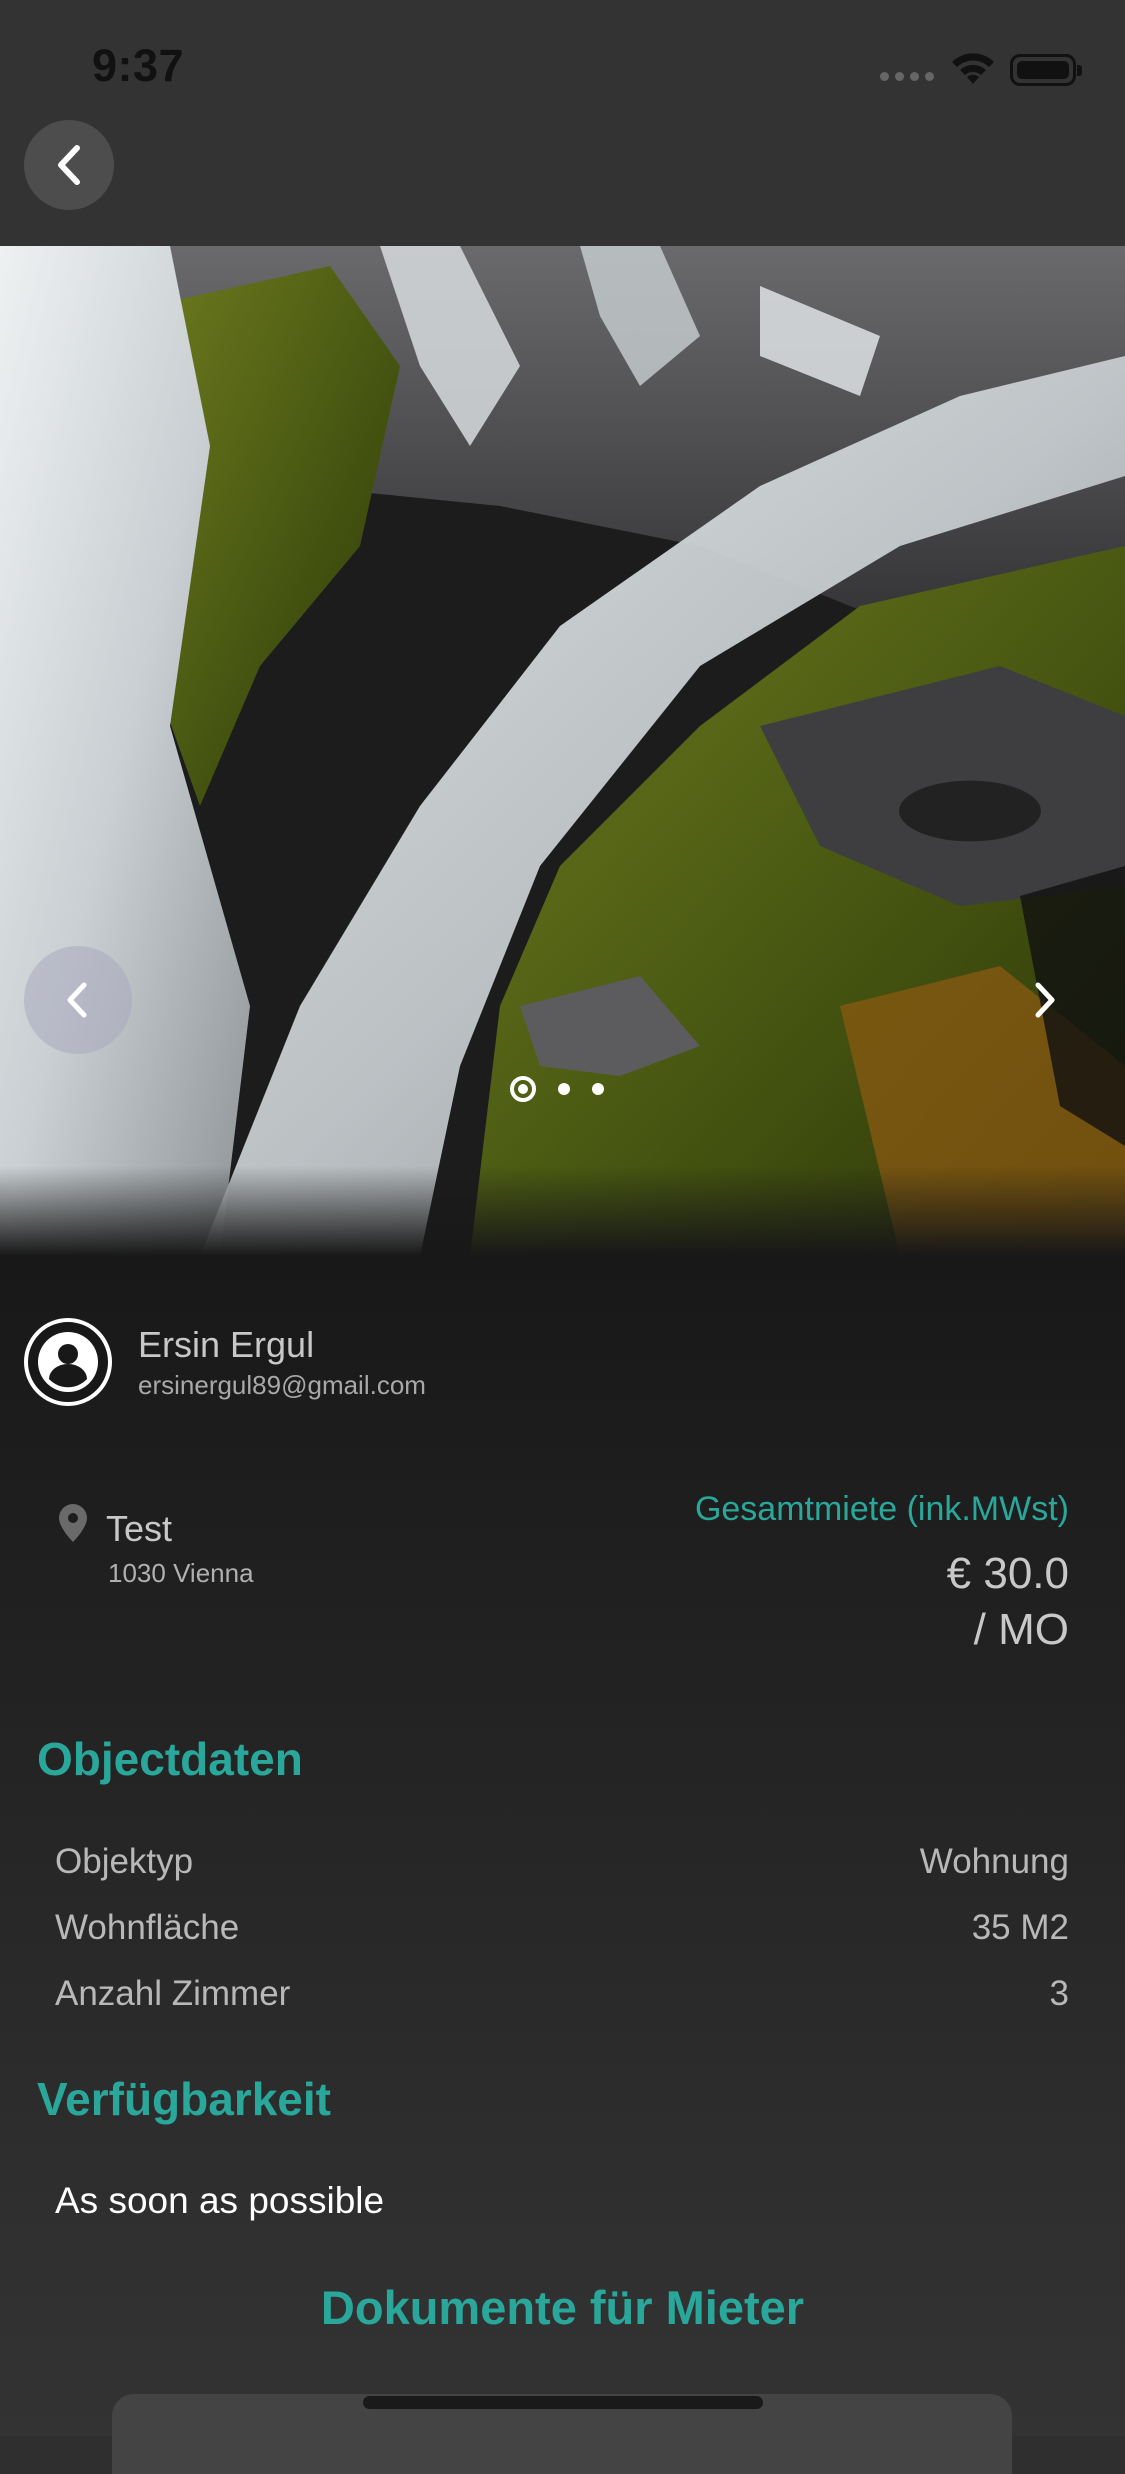  Describe the element at coordinates (557, 1089) in the screenshot. I see `carousel-page-indicator` at that location.